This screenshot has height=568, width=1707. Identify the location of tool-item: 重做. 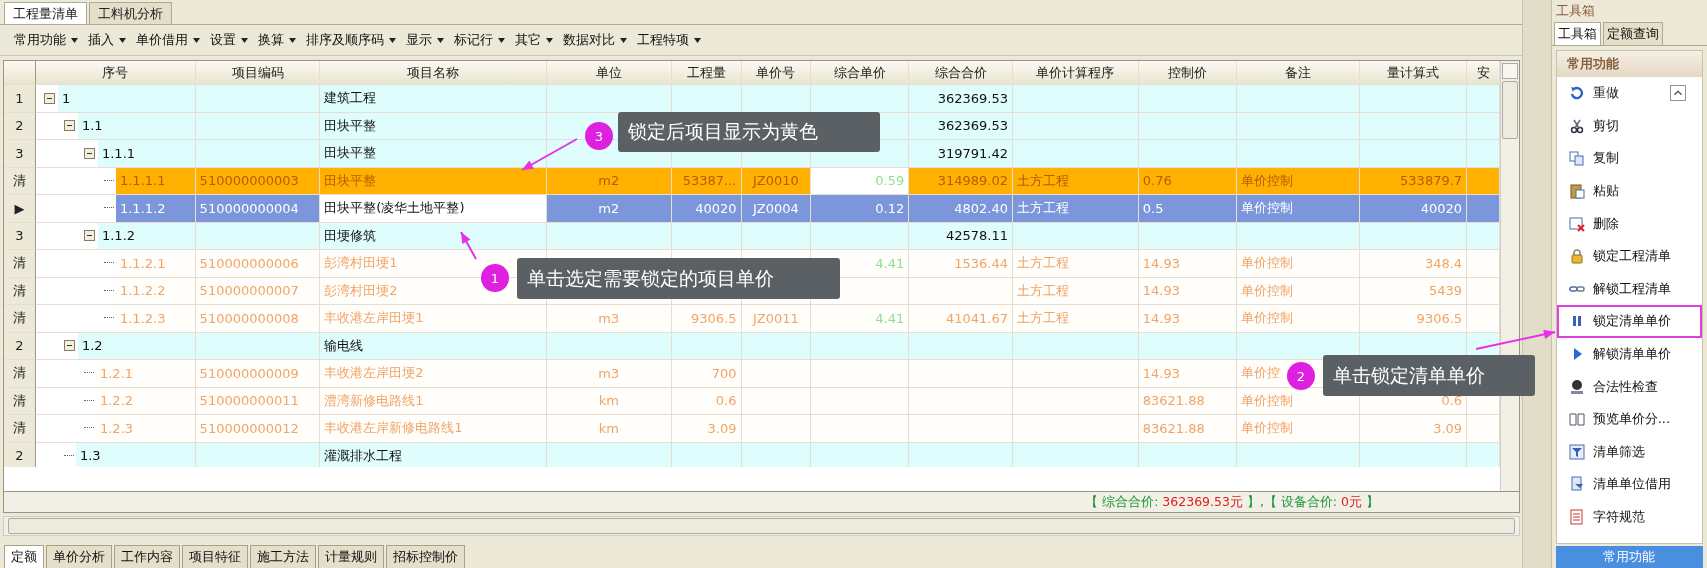
(1629, 93).